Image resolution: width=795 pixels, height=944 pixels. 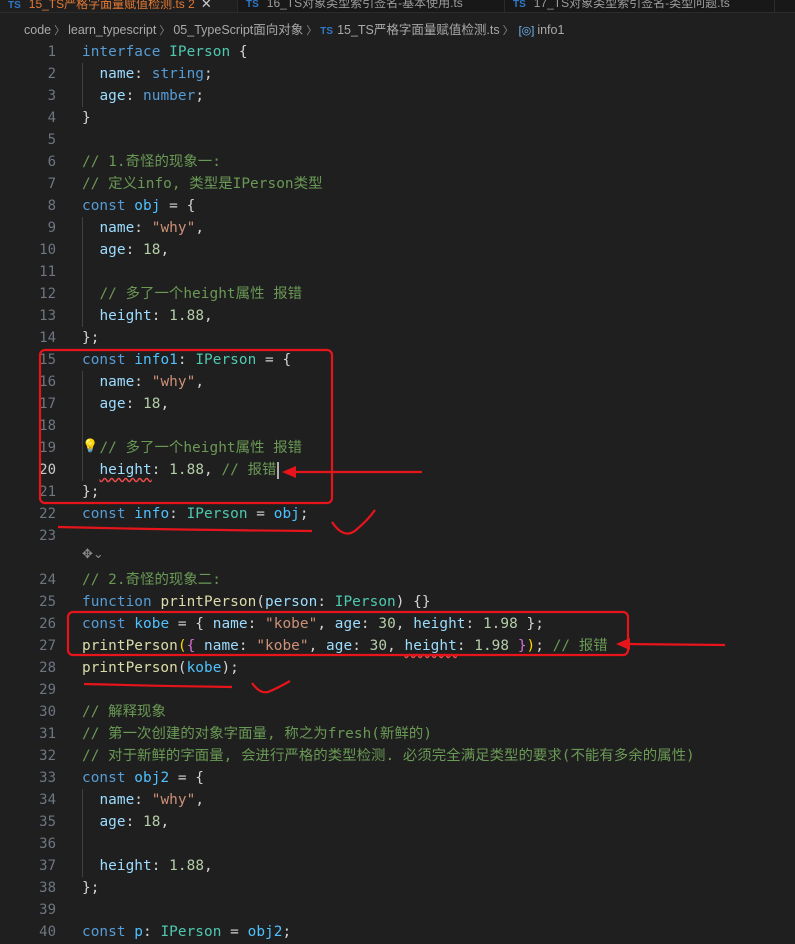 I want to click on line-number: 35, so click(x=47, y=822).